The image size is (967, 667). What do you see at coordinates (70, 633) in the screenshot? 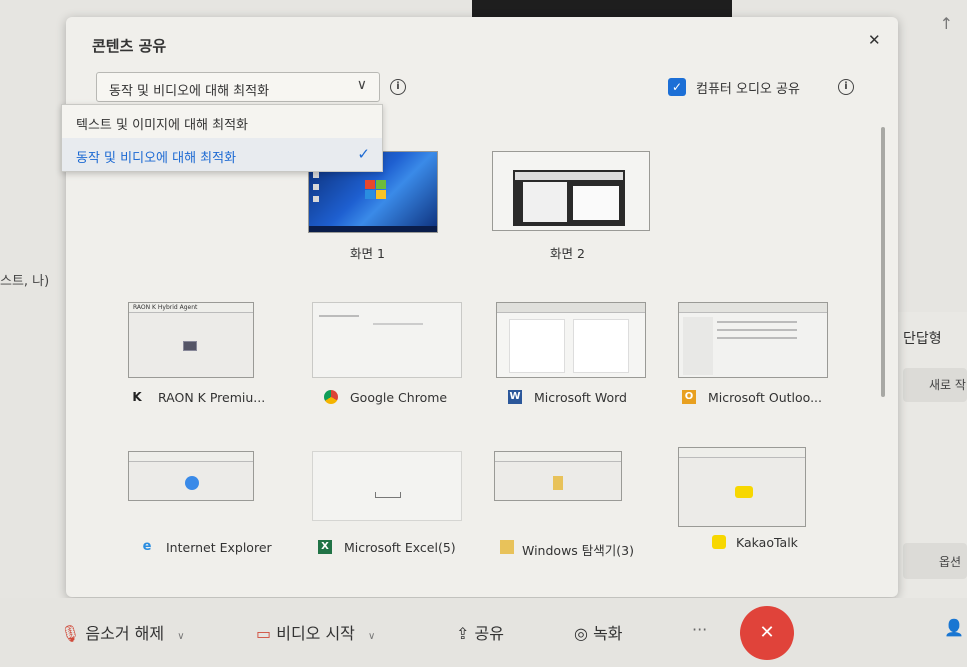
I see `mic-muted-icon: 🎙` at bounding box center [70, 633].